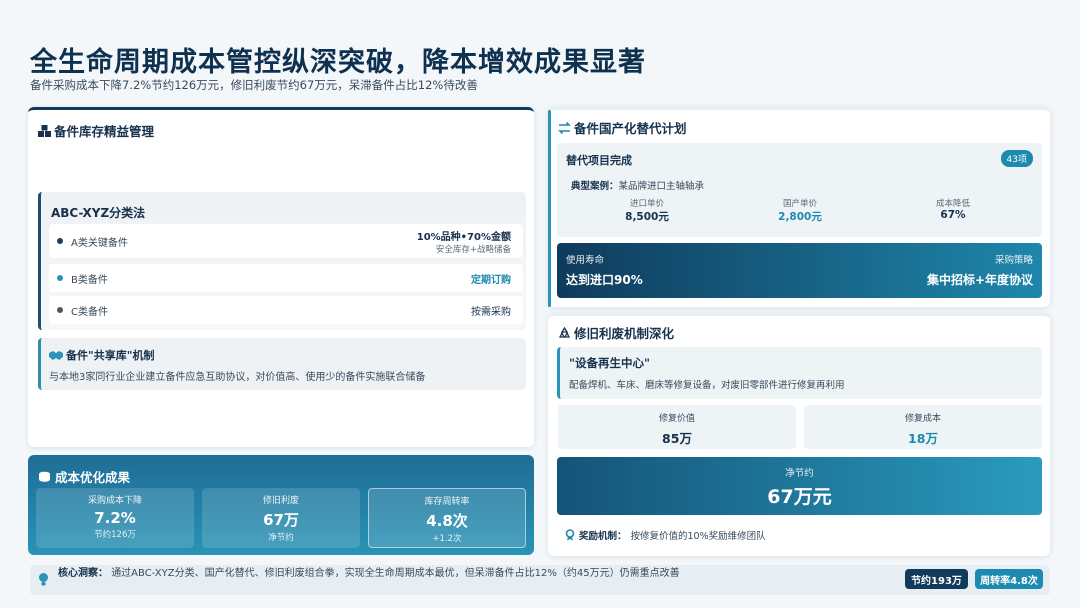 The image size is (1080, 608). What do you see at coordinates (60, 310) in the screenshot?
I see `c-dot` at bounding box center [60, 310].